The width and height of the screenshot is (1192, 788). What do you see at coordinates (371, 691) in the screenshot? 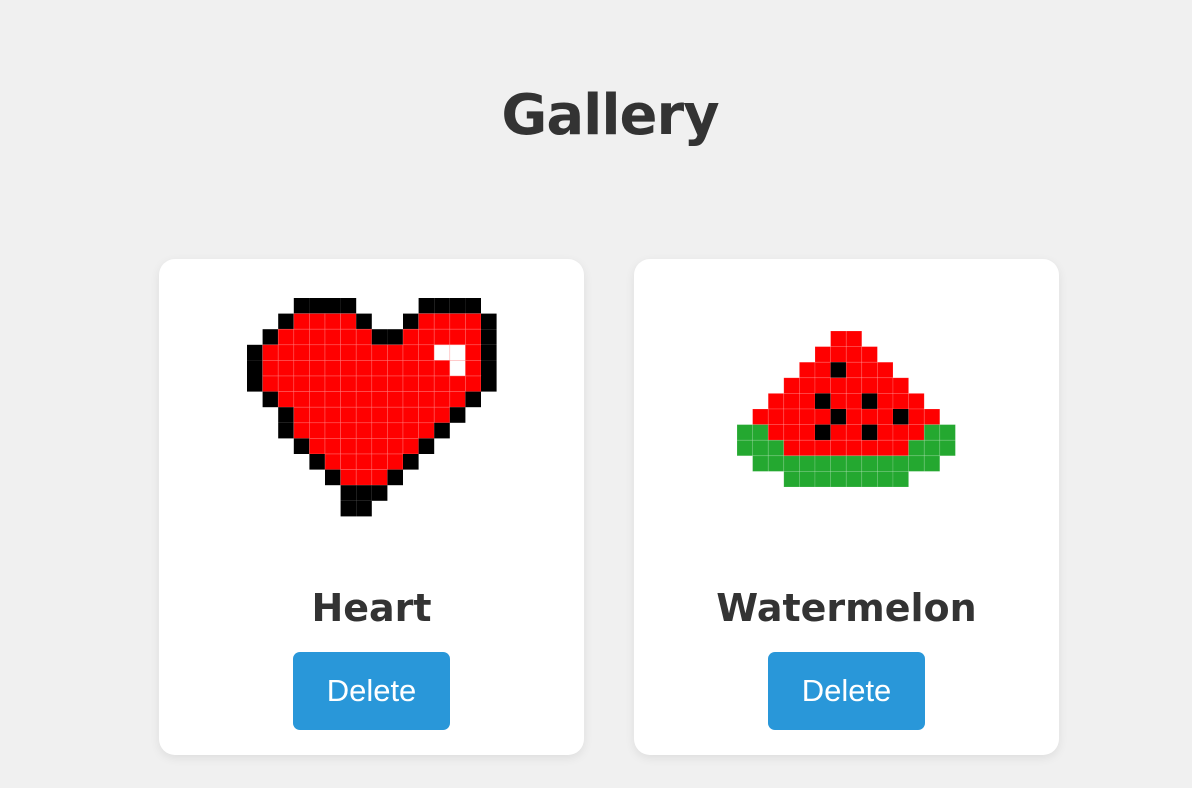
I see `delete-button-heart: Delete` at bounding box center [371, 691].